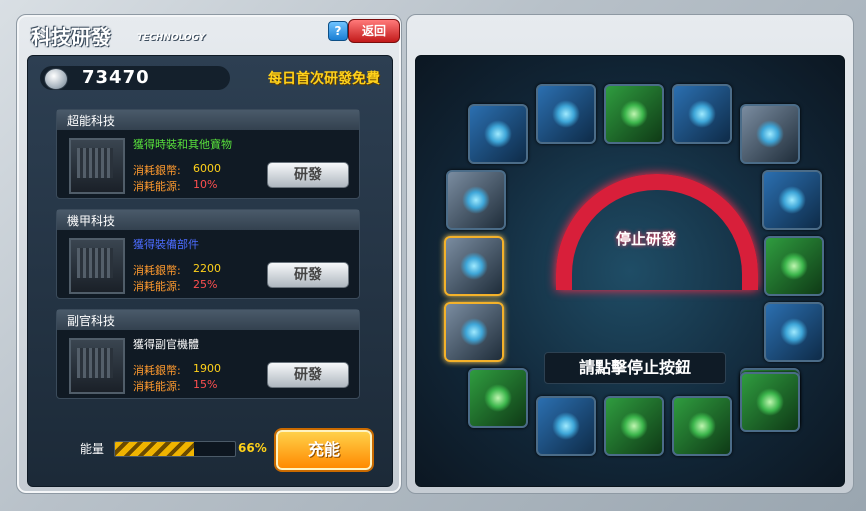  What do you see at coordinates (205, 384) in the screenshot?
I see `energy-cost-value: 15%` at bounding box center [205, 384].